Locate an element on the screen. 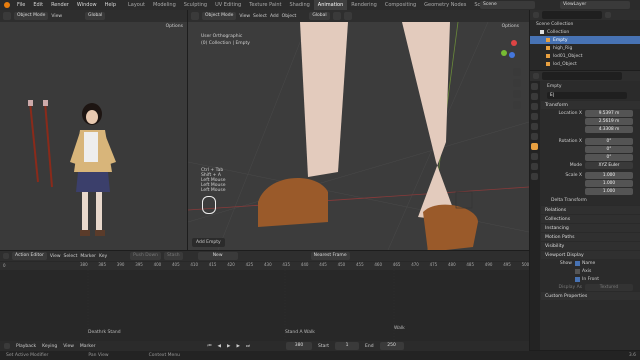  outliner-item: Empty is located at coordinates (585, 40).